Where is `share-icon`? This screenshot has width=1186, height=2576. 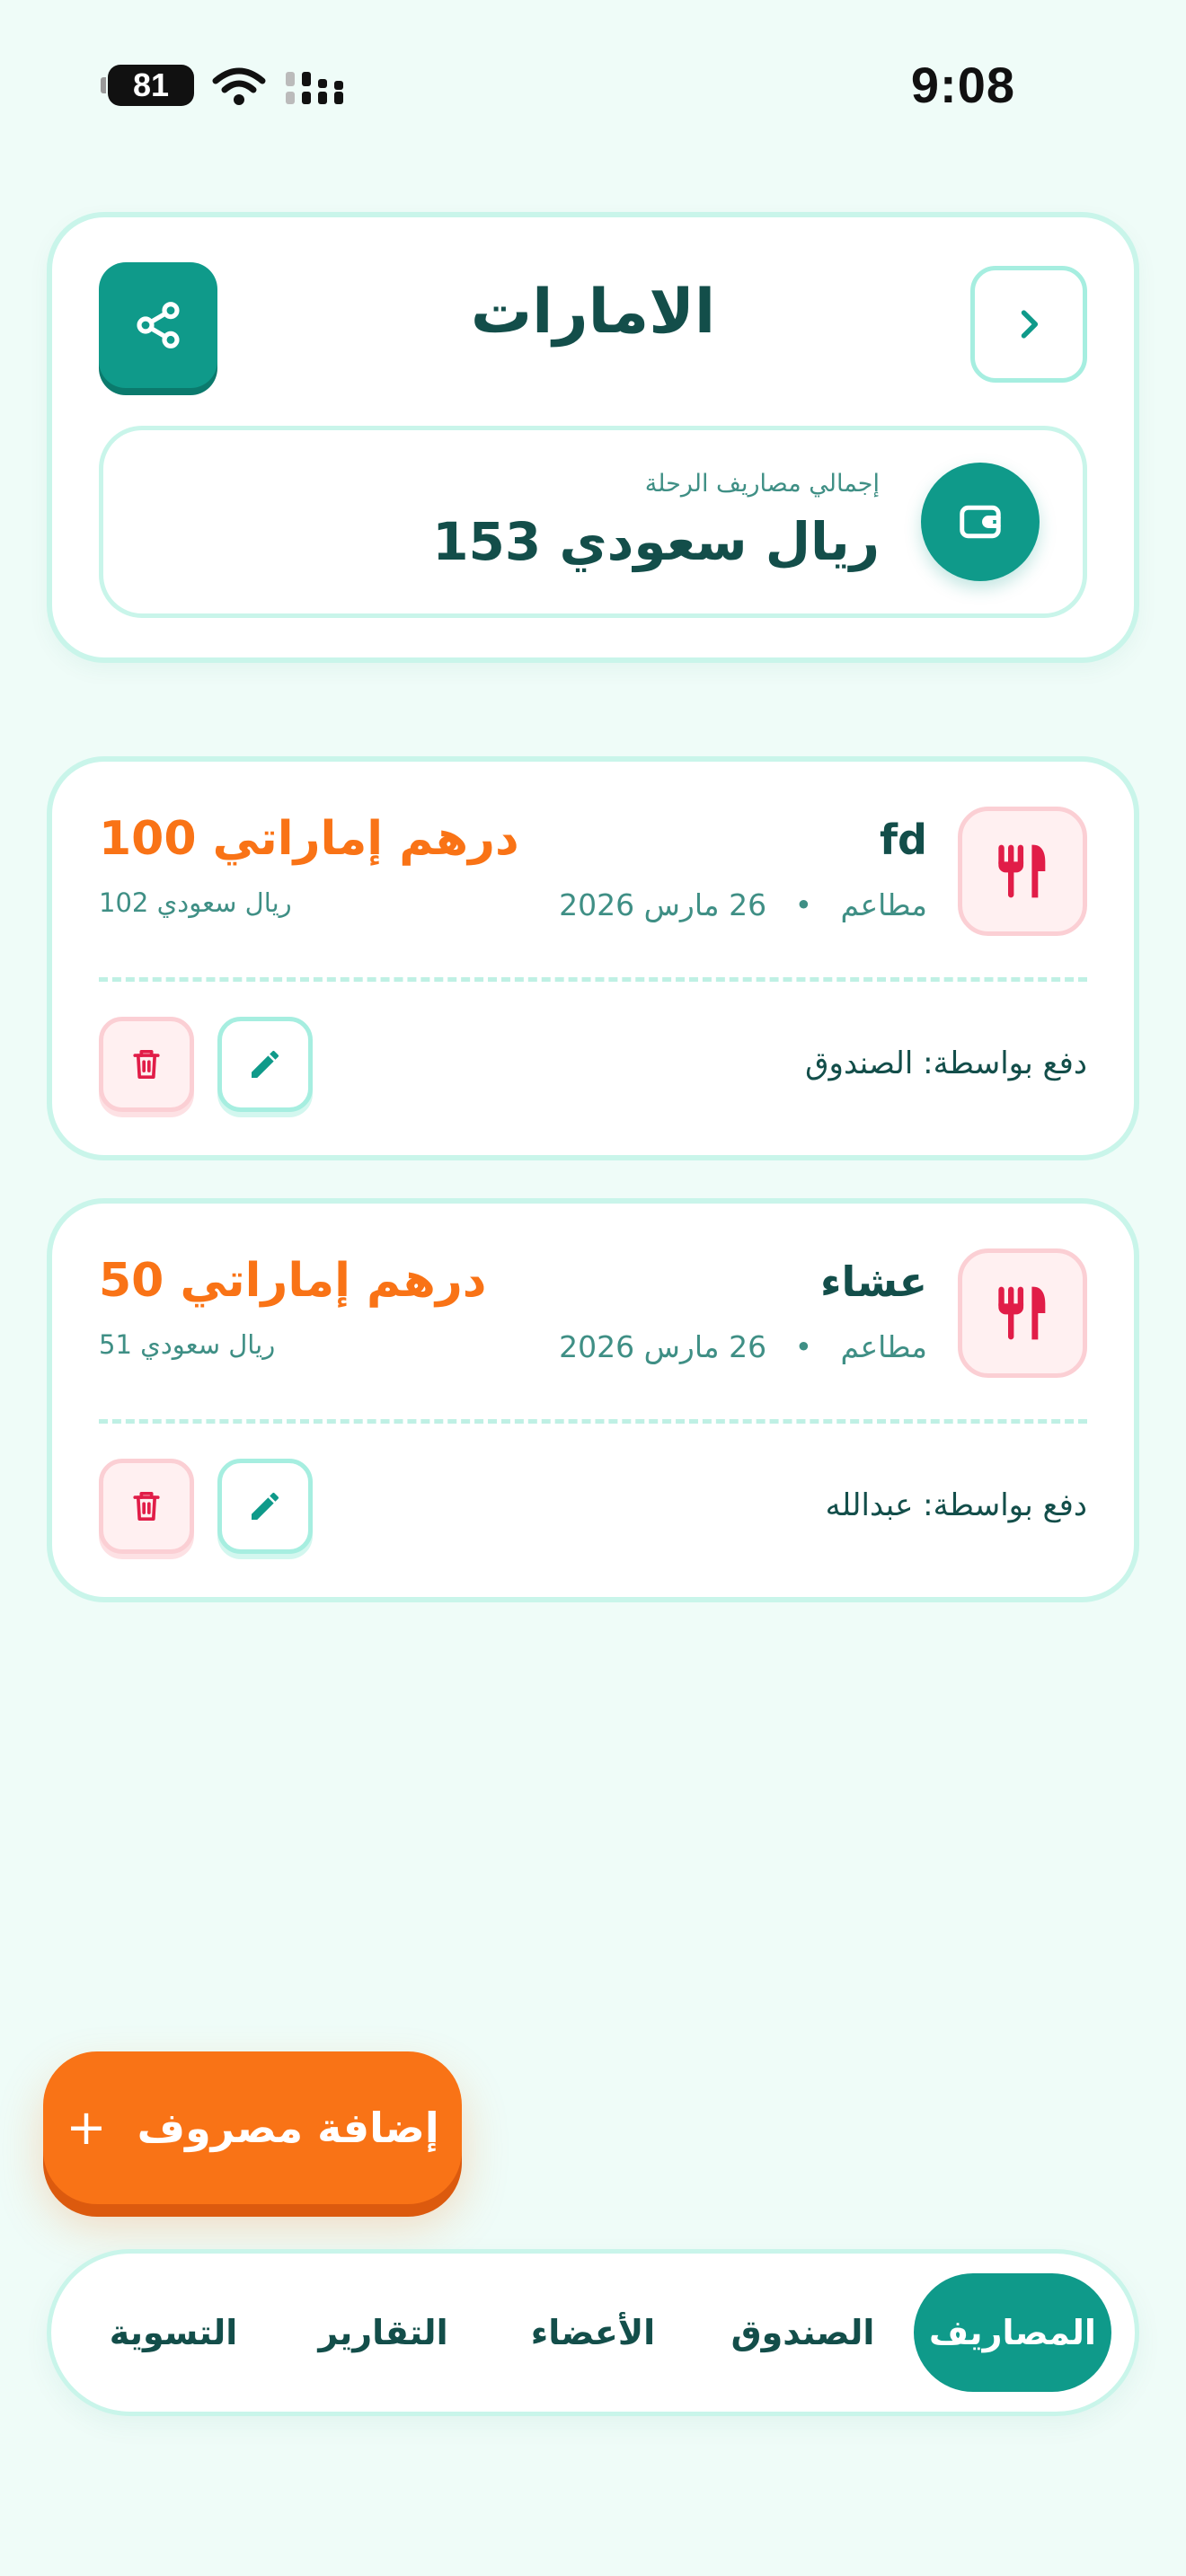
share-icon is located at coordinates (158, 325).